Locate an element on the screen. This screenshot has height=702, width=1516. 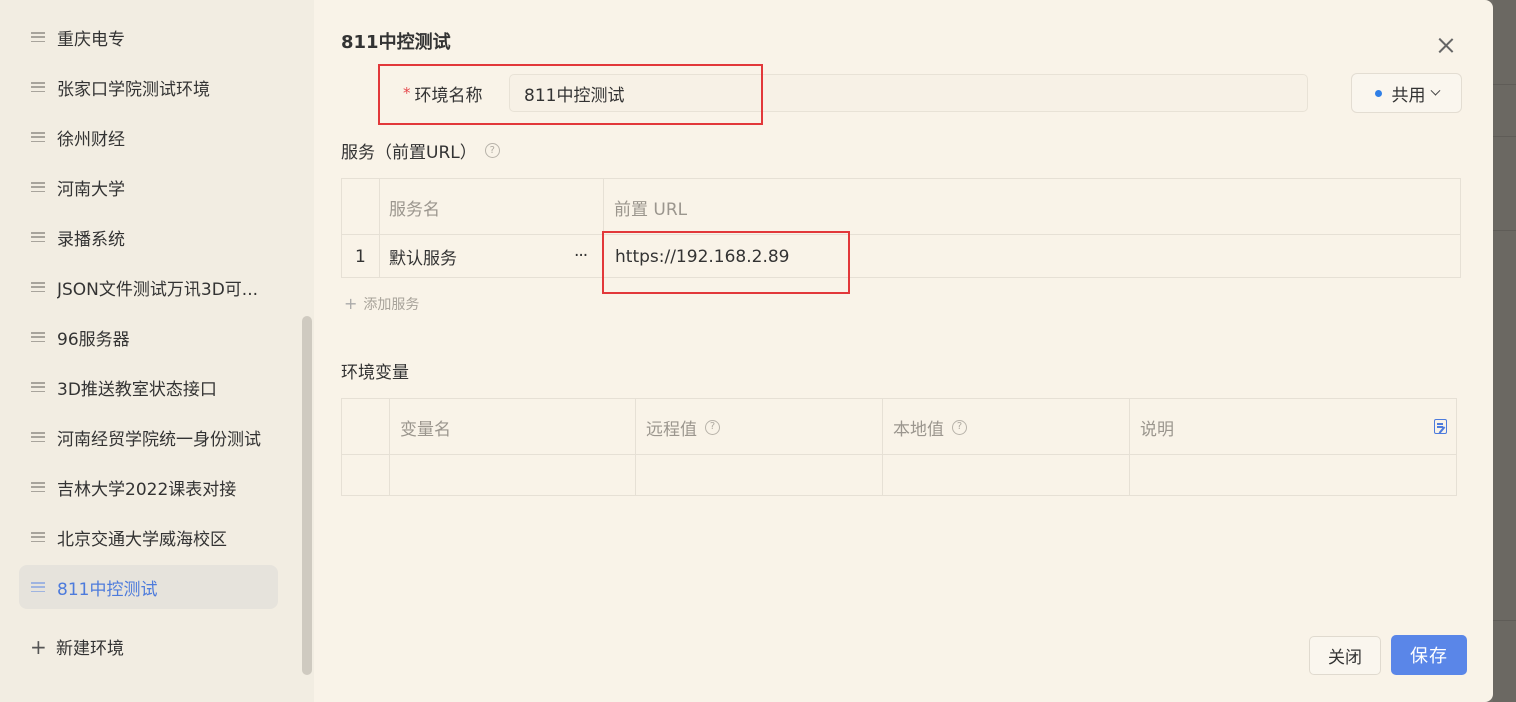
services-table-header is located at coordinates (901, 207).